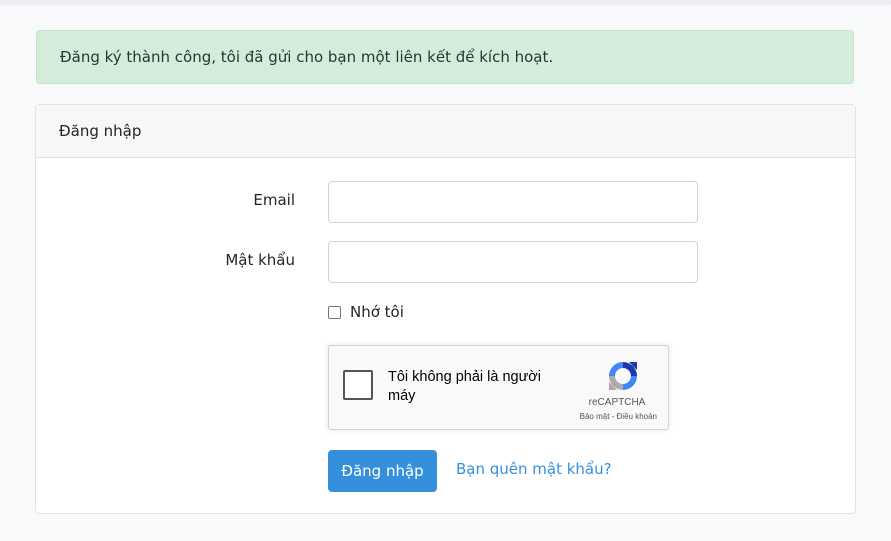  What do you see at coordinates (445, 131) in the screenshot?
I see `login-card-header: Đăng nhập` at bounding box center [445, 131].